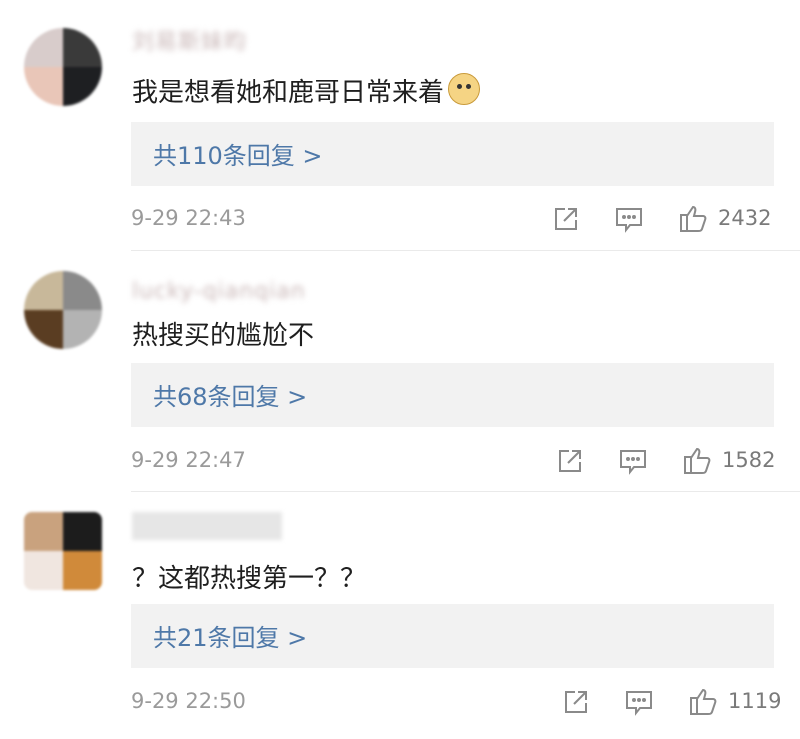 Image resolution: width=800 pixels, height=739 pixels. I want to click on view-replies-link: 共68条回复 >, so click(230, 394).